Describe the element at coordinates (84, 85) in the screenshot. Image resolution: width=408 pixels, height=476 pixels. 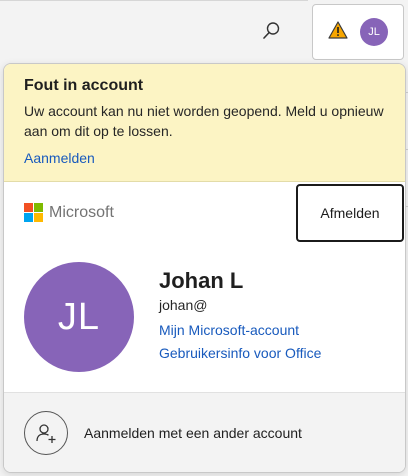
I see `error-title: Fout in account` at that location.